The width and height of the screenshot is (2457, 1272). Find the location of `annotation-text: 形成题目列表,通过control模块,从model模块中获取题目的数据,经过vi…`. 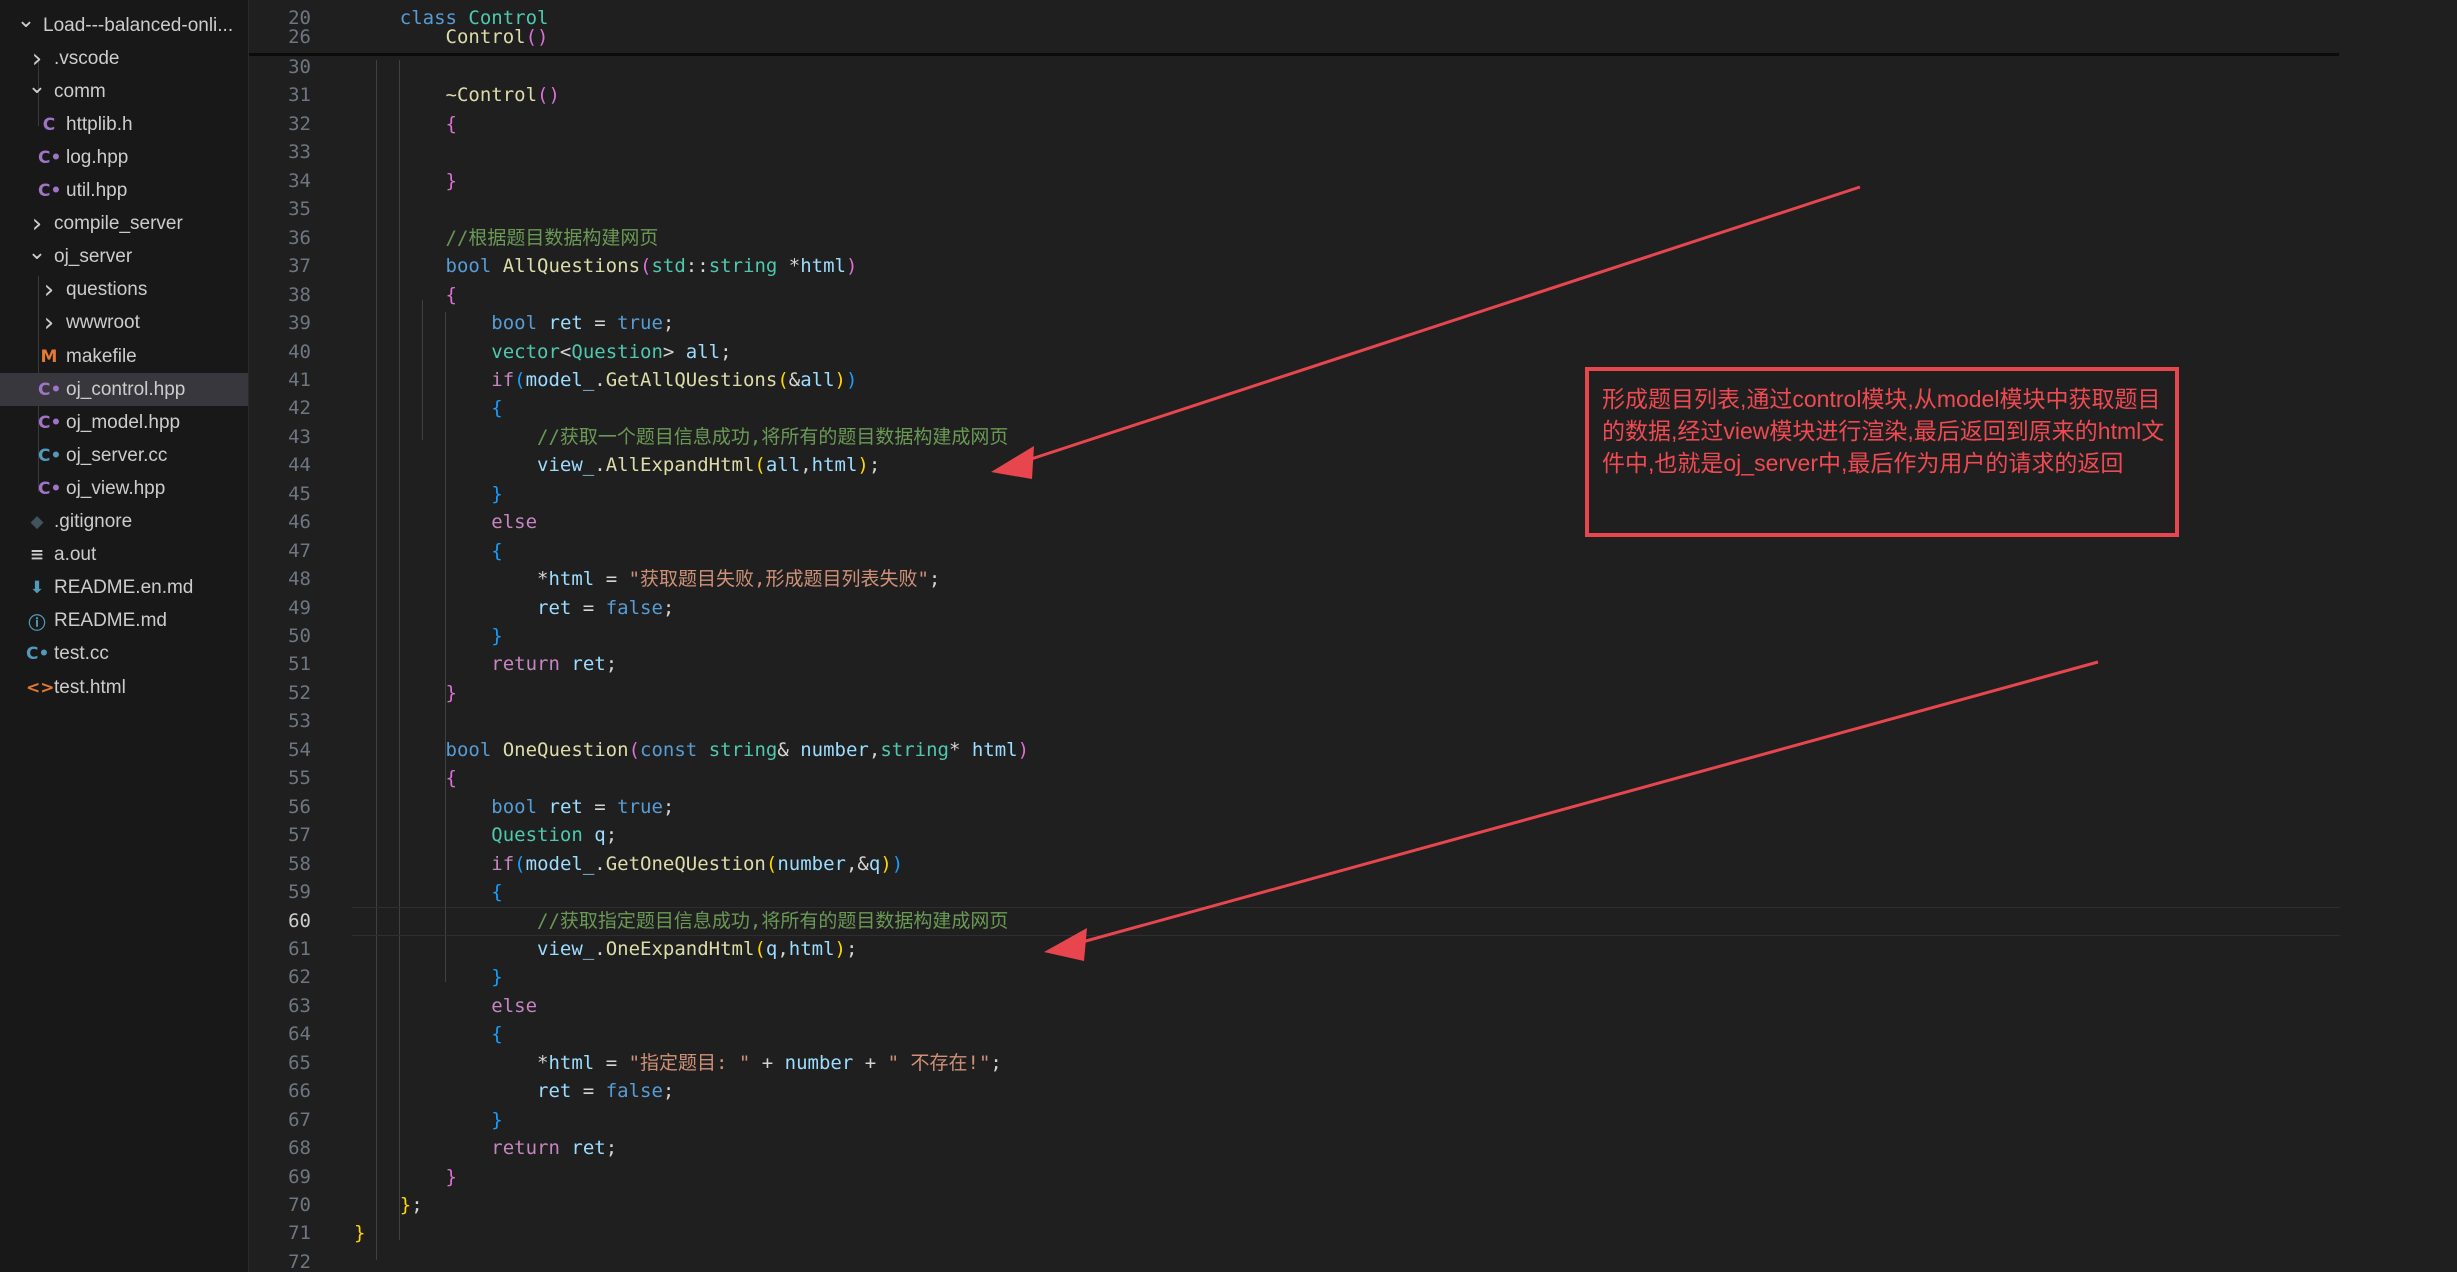

annotation-text: 形成题目列表,通过control模块,从model模块中获取题目的数据,经过vi… is located at coordinates (1883, 431).